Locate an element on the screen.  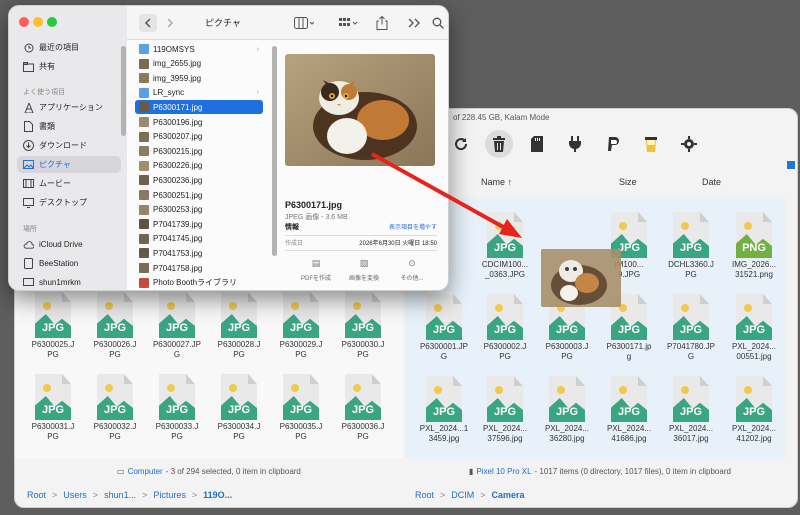
paypal-icon is located at coordinates (613, 144).